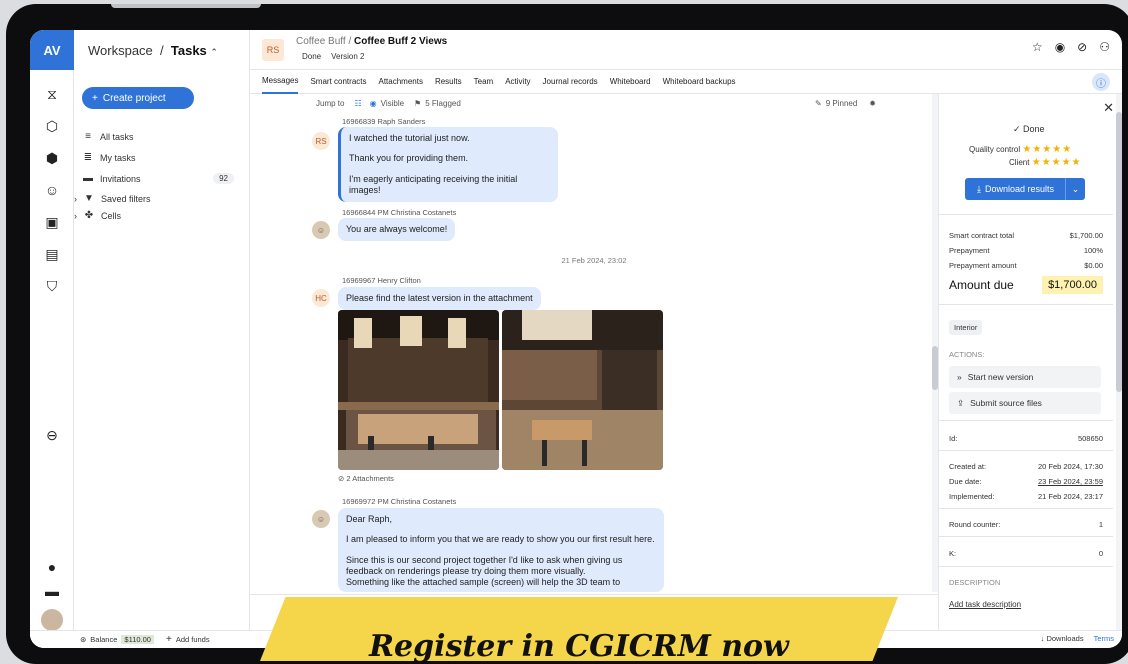 The height and width of the screenshot is (664, 1128). What do you see at coordinates (75, 215) in the screenshot?
I see `chevron-right-icon: ›` at bounding box center [75, 215].